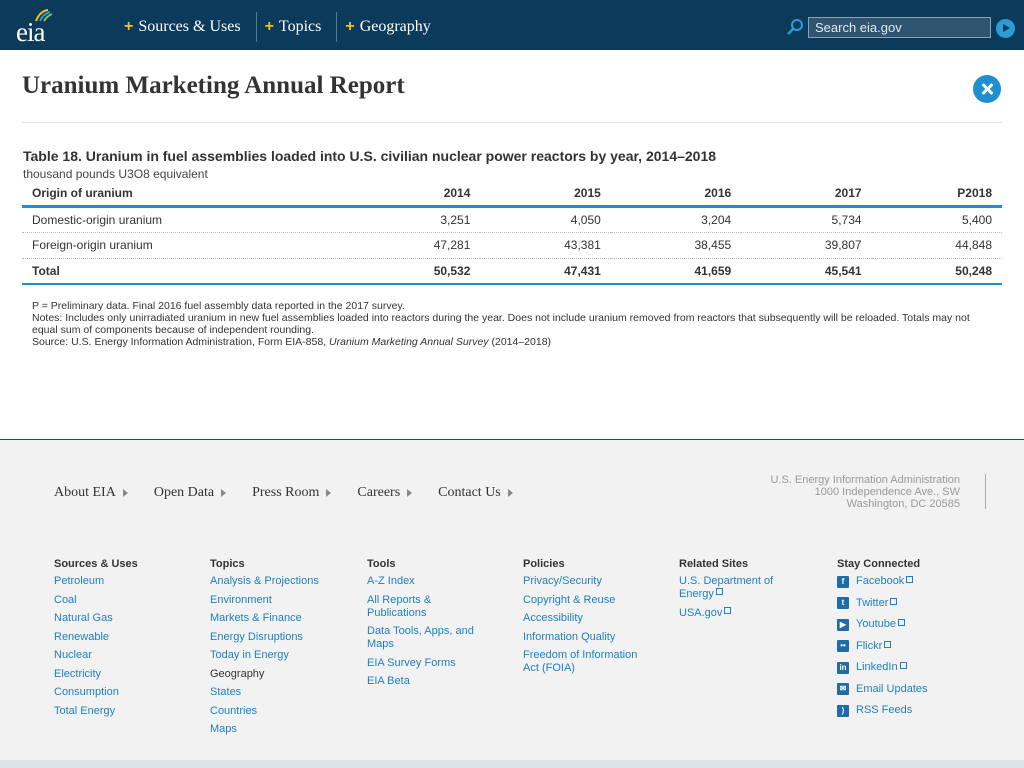 The image size is (1024, 768). I want to click on footer-link: Total Energy, so click(124, 711).